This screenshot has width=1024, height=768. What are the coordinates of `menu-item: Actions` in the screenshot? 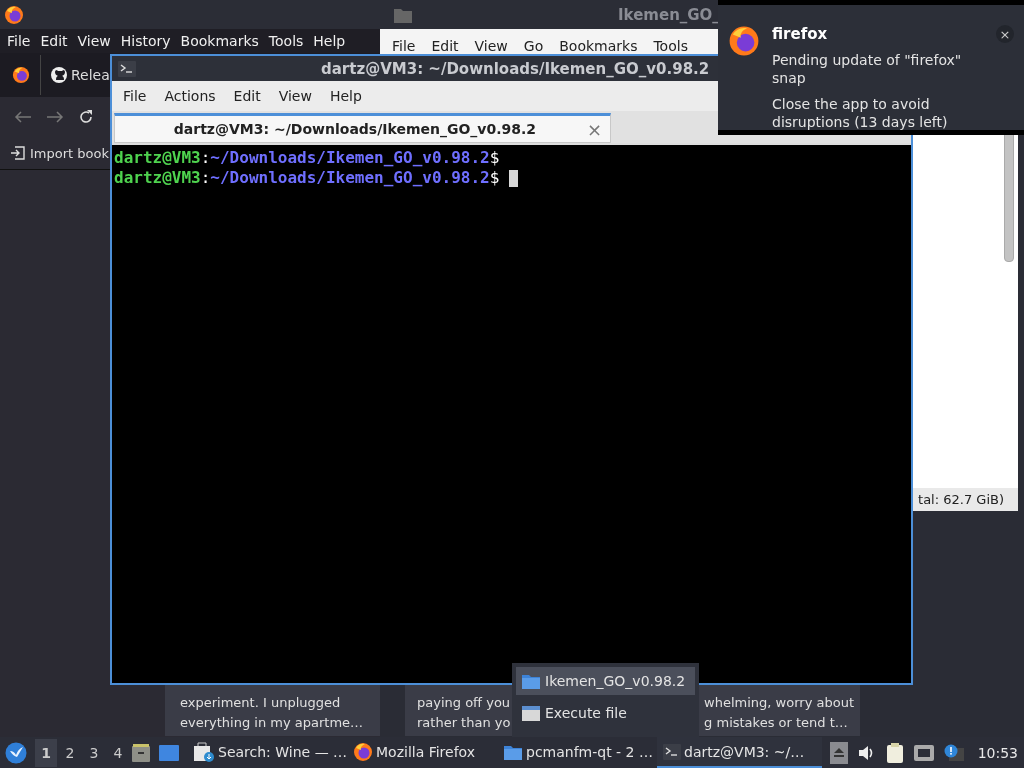 It's located at (190, 96).